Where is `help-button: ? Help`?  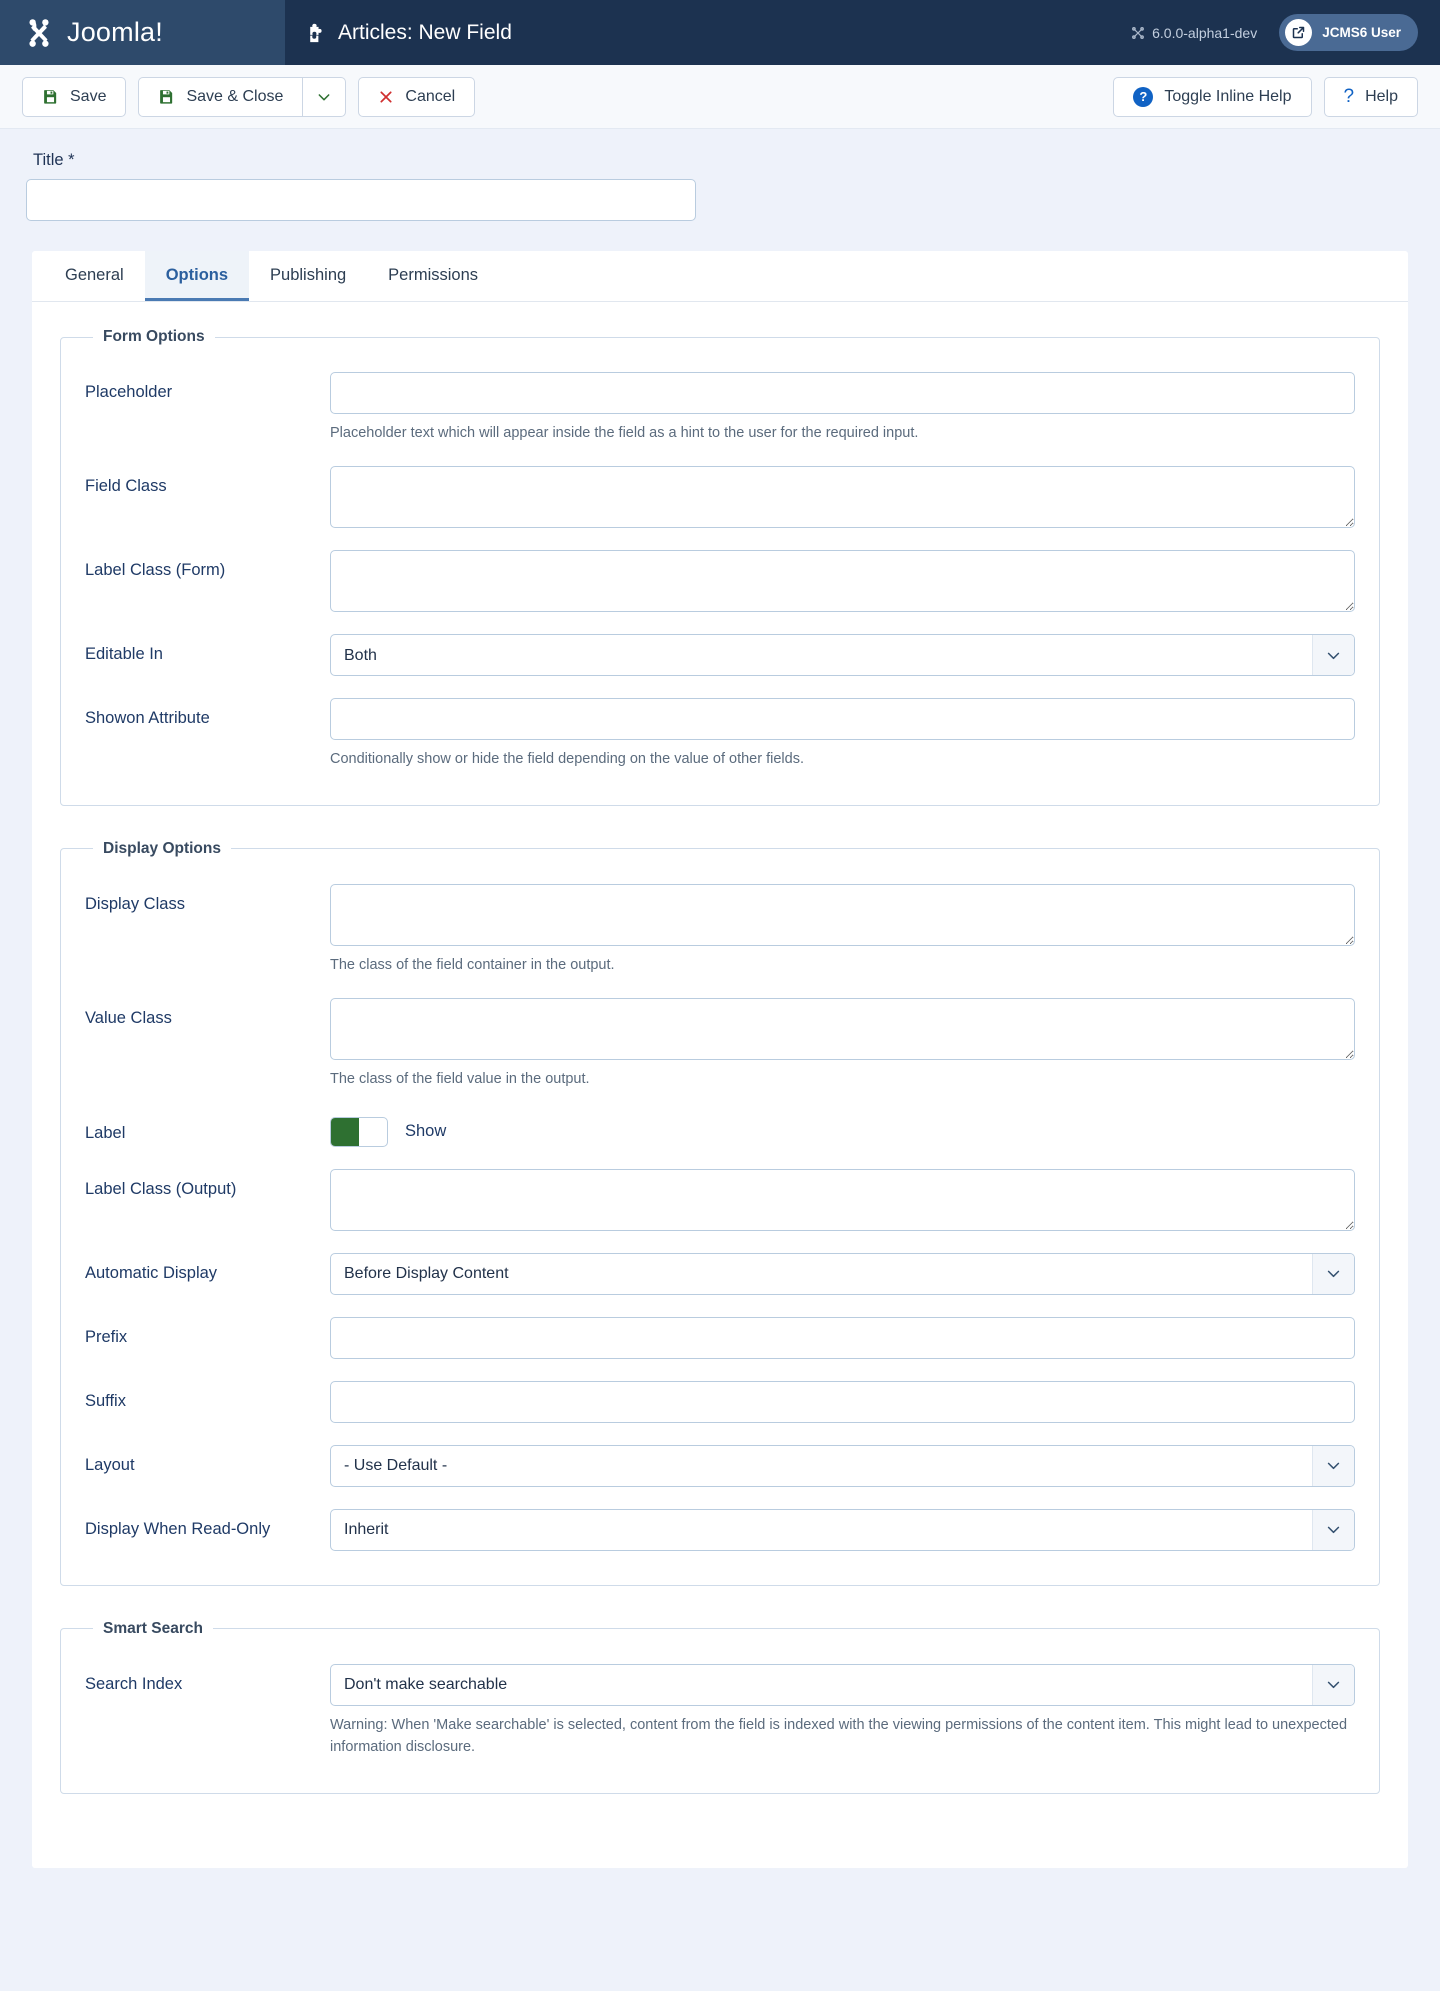 help-button: ? Help is located at coordinates (1370, 96).